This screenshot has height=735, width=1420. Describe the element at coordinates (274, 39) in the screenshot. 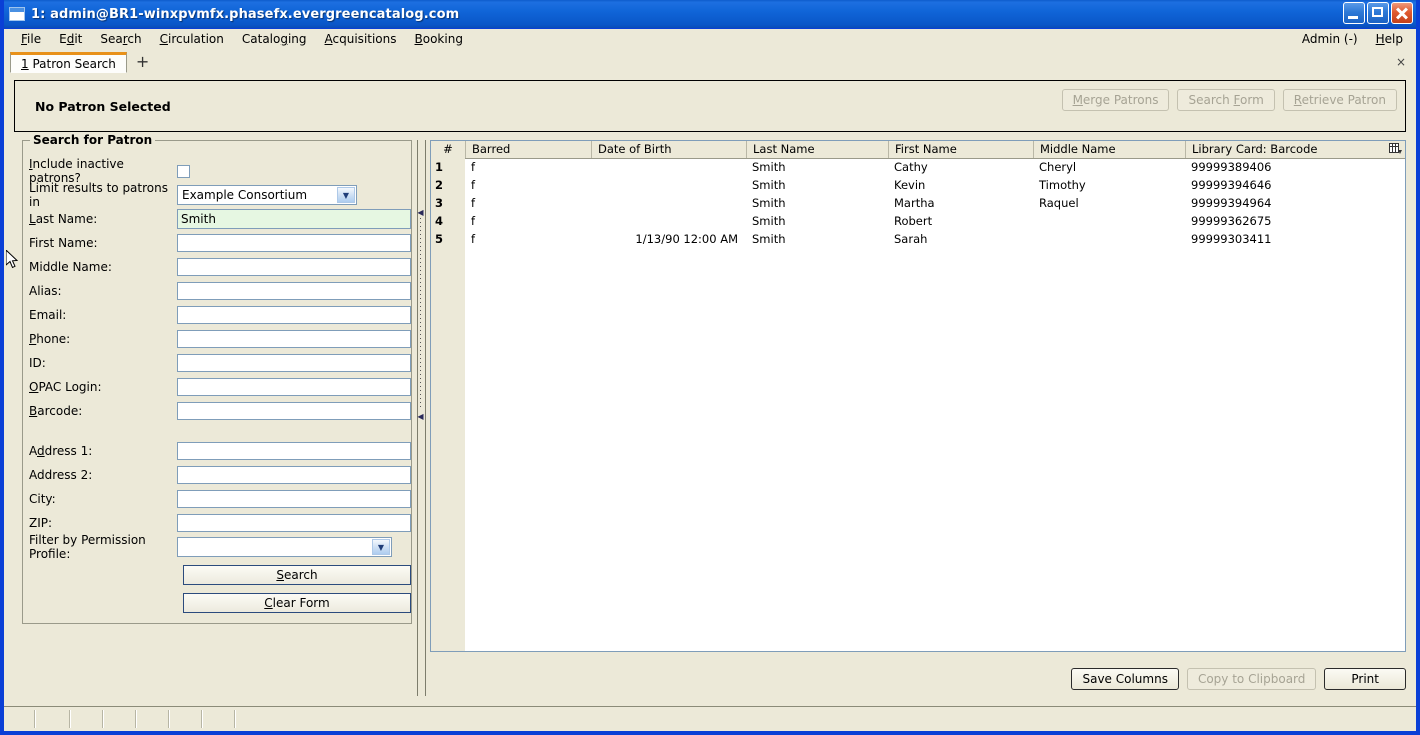

I see `menu-cataloging: Cataloging` at that location.